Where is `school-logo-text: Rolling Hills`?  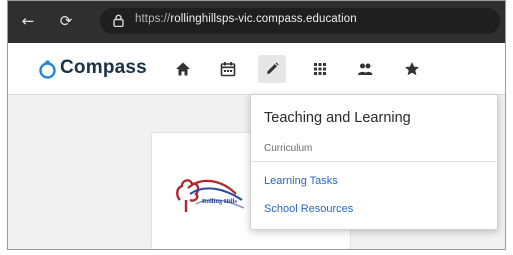 school-logo-text: Rolling Hills is located at coordinates (219, 201).